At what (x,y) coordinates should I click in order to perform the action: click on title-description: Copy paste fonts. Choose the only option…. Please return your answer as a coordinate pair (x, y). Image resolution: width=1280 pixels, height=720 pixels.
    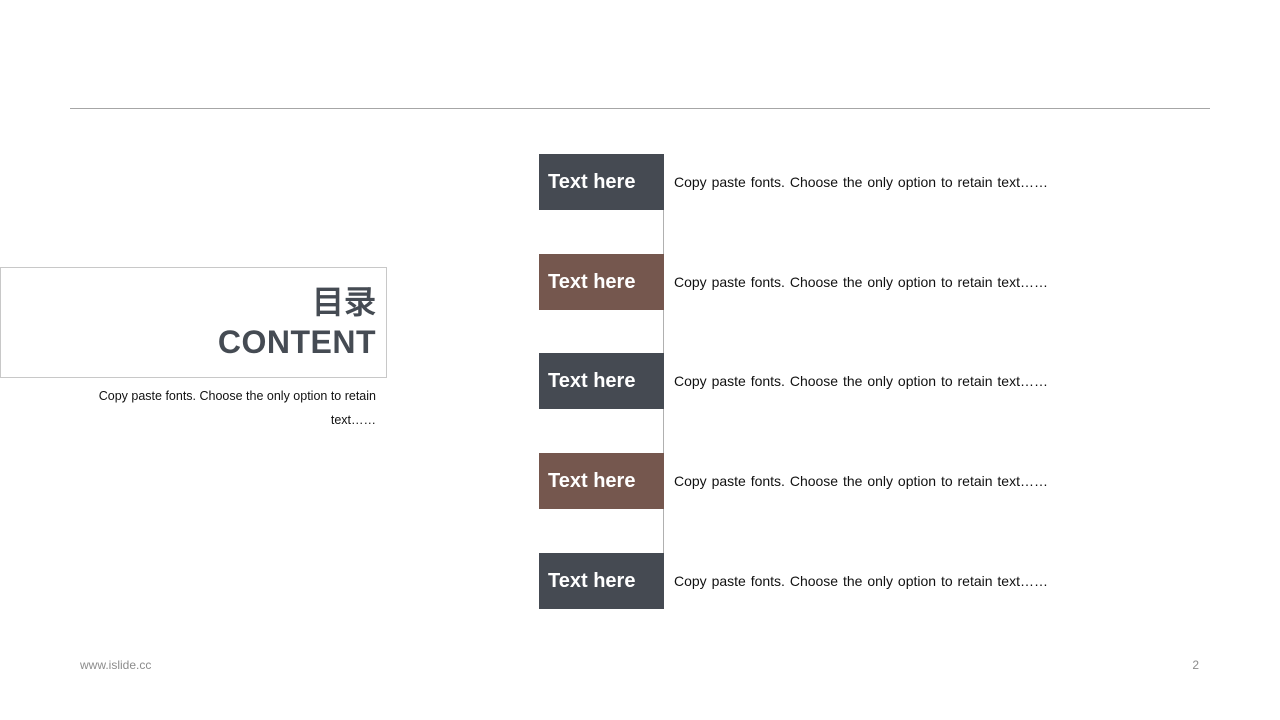
    Looking at the image, I should click on (237, 408).